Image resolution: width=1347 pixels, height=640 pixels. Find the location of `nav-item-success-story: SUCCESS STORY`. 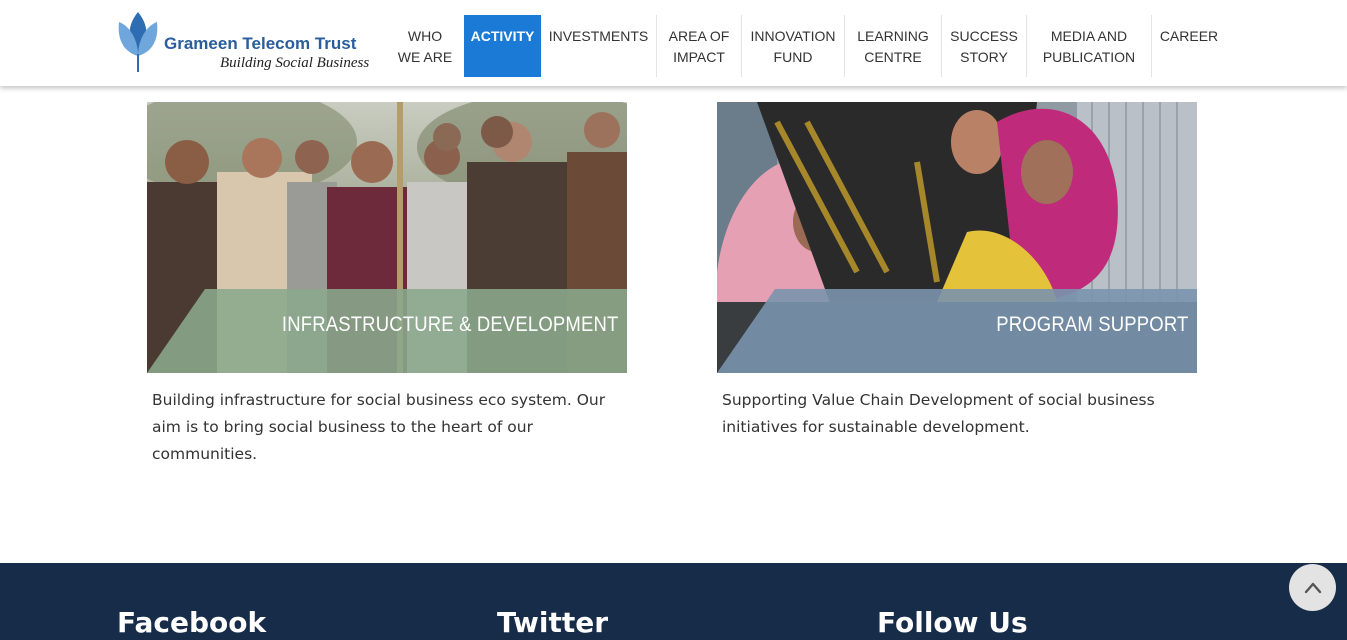

nav-item-success-story: SUCCESS STORY is located at coordinates (983, 46).